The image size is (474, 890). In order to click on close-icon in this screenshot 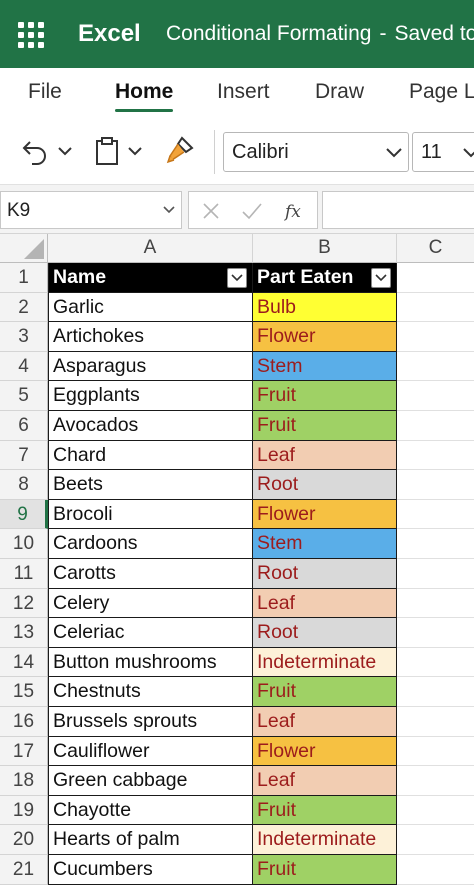, I will do `click(211, 211)`.